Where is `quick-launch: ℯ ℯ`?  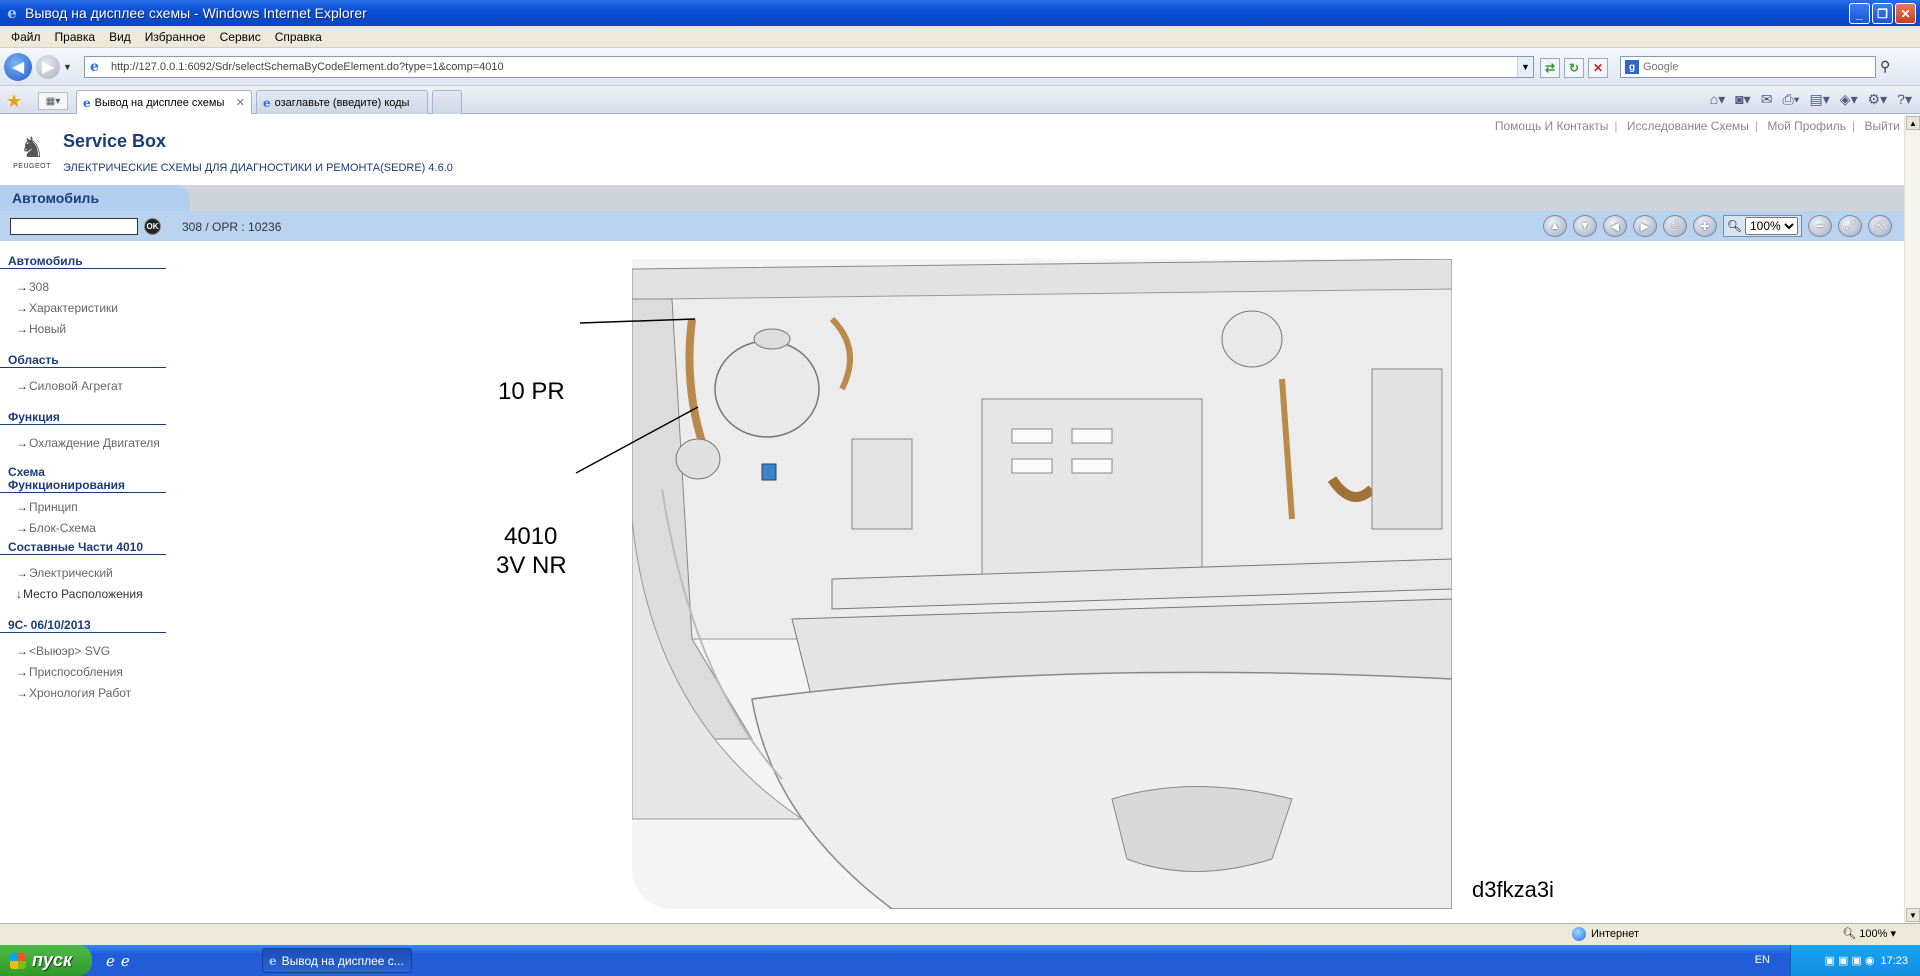
quick-launch: ℯ ℯ is located at coordinates (118, 961).